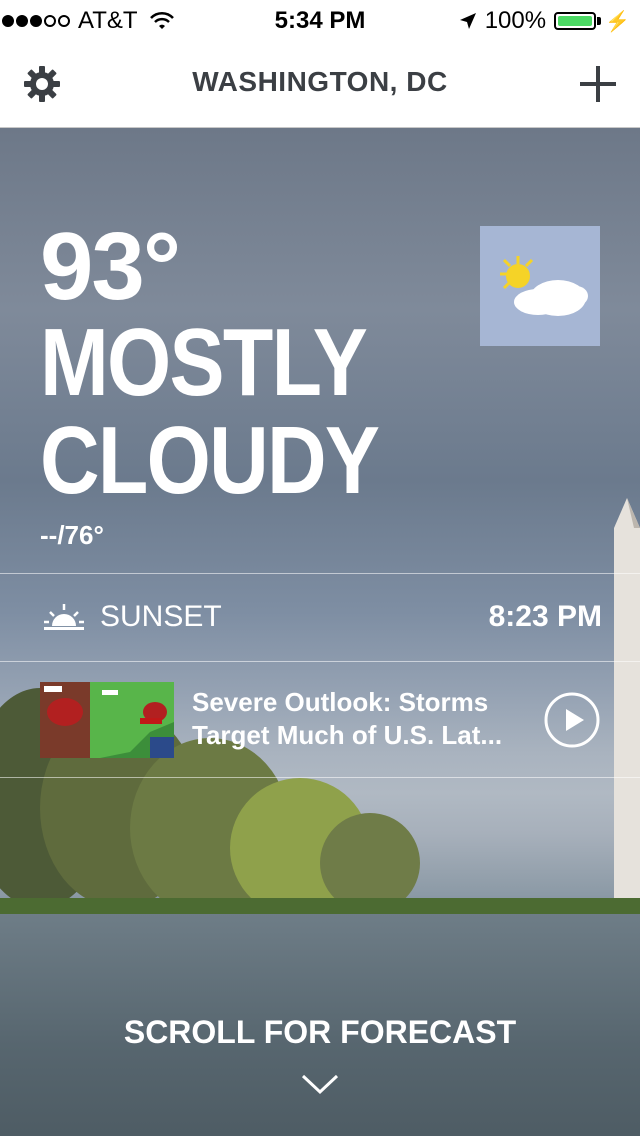 This screenshot has height=1136, width=640. Describe the element at coordinates (320, 1032) in the screenshot. I see `scroll-for-forecast: SCROLL FOR FORECAST` at that location.